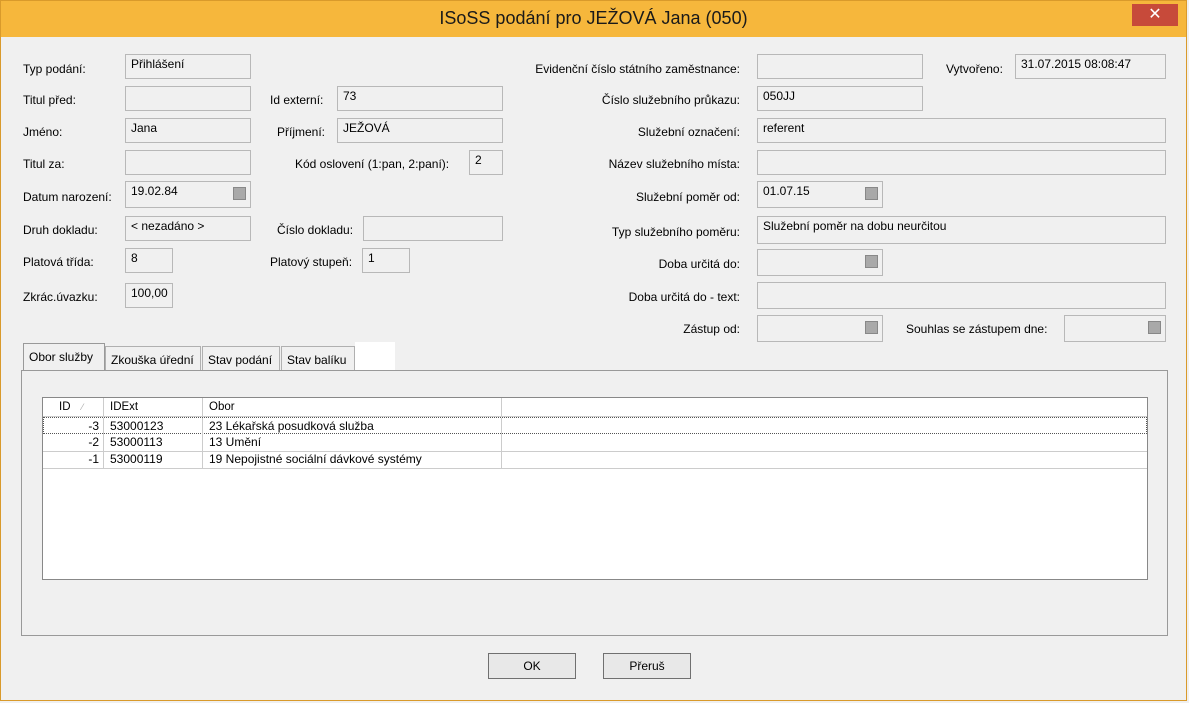  I want to click on prijmeni-field: JEŽOVÁ, so click(420, 130).